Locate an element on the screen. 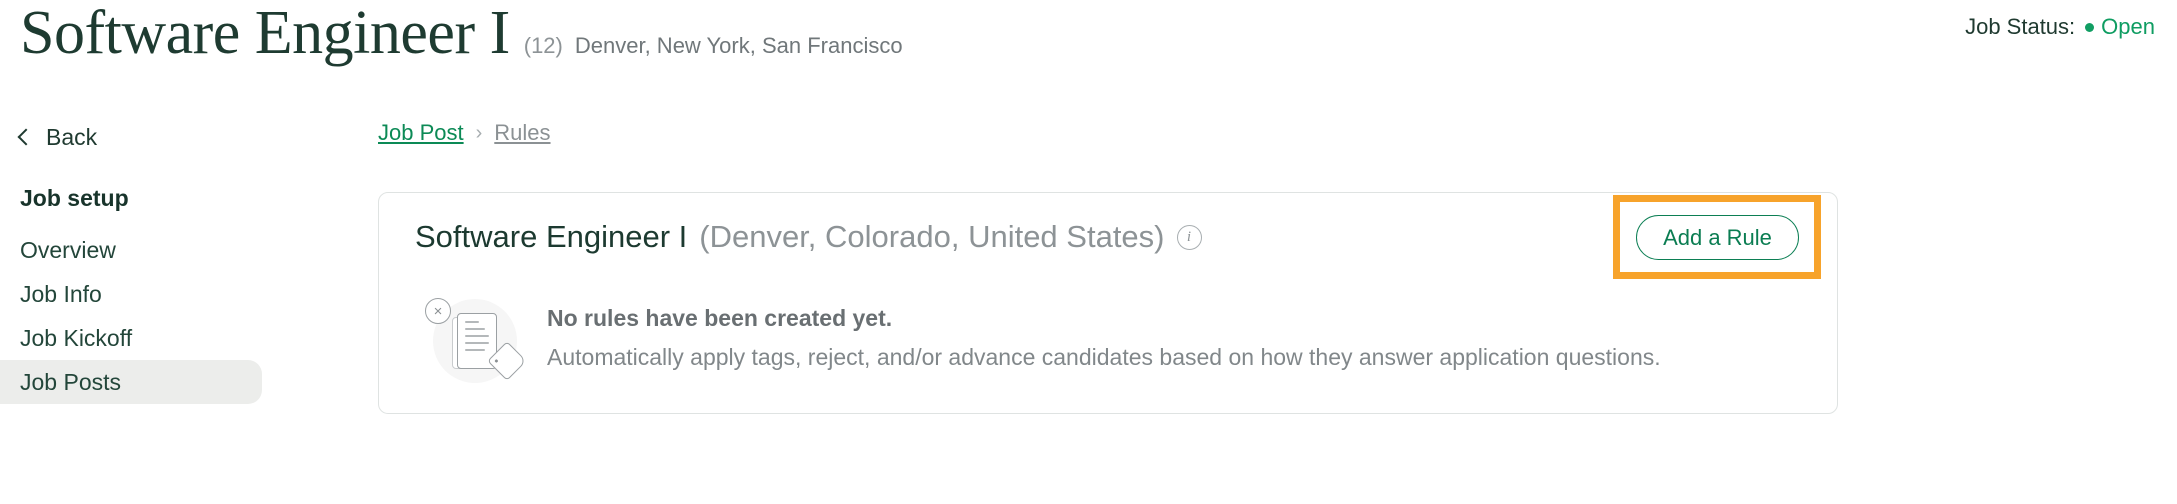  breadcrumb: Job Post › Rules is located at coordinates (464, 133).